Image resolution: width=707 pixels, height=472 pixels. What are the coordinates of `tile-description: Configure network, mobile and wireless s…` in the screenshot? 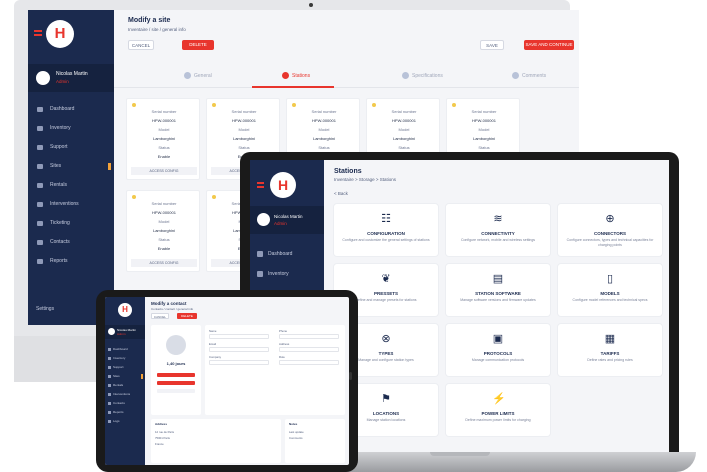 It's located at (498, 240).